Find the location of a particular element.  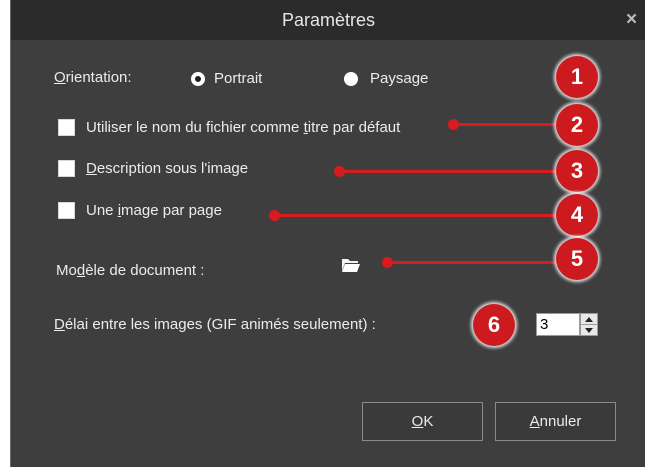

spin-up-button is located at coordinates (589, 319).